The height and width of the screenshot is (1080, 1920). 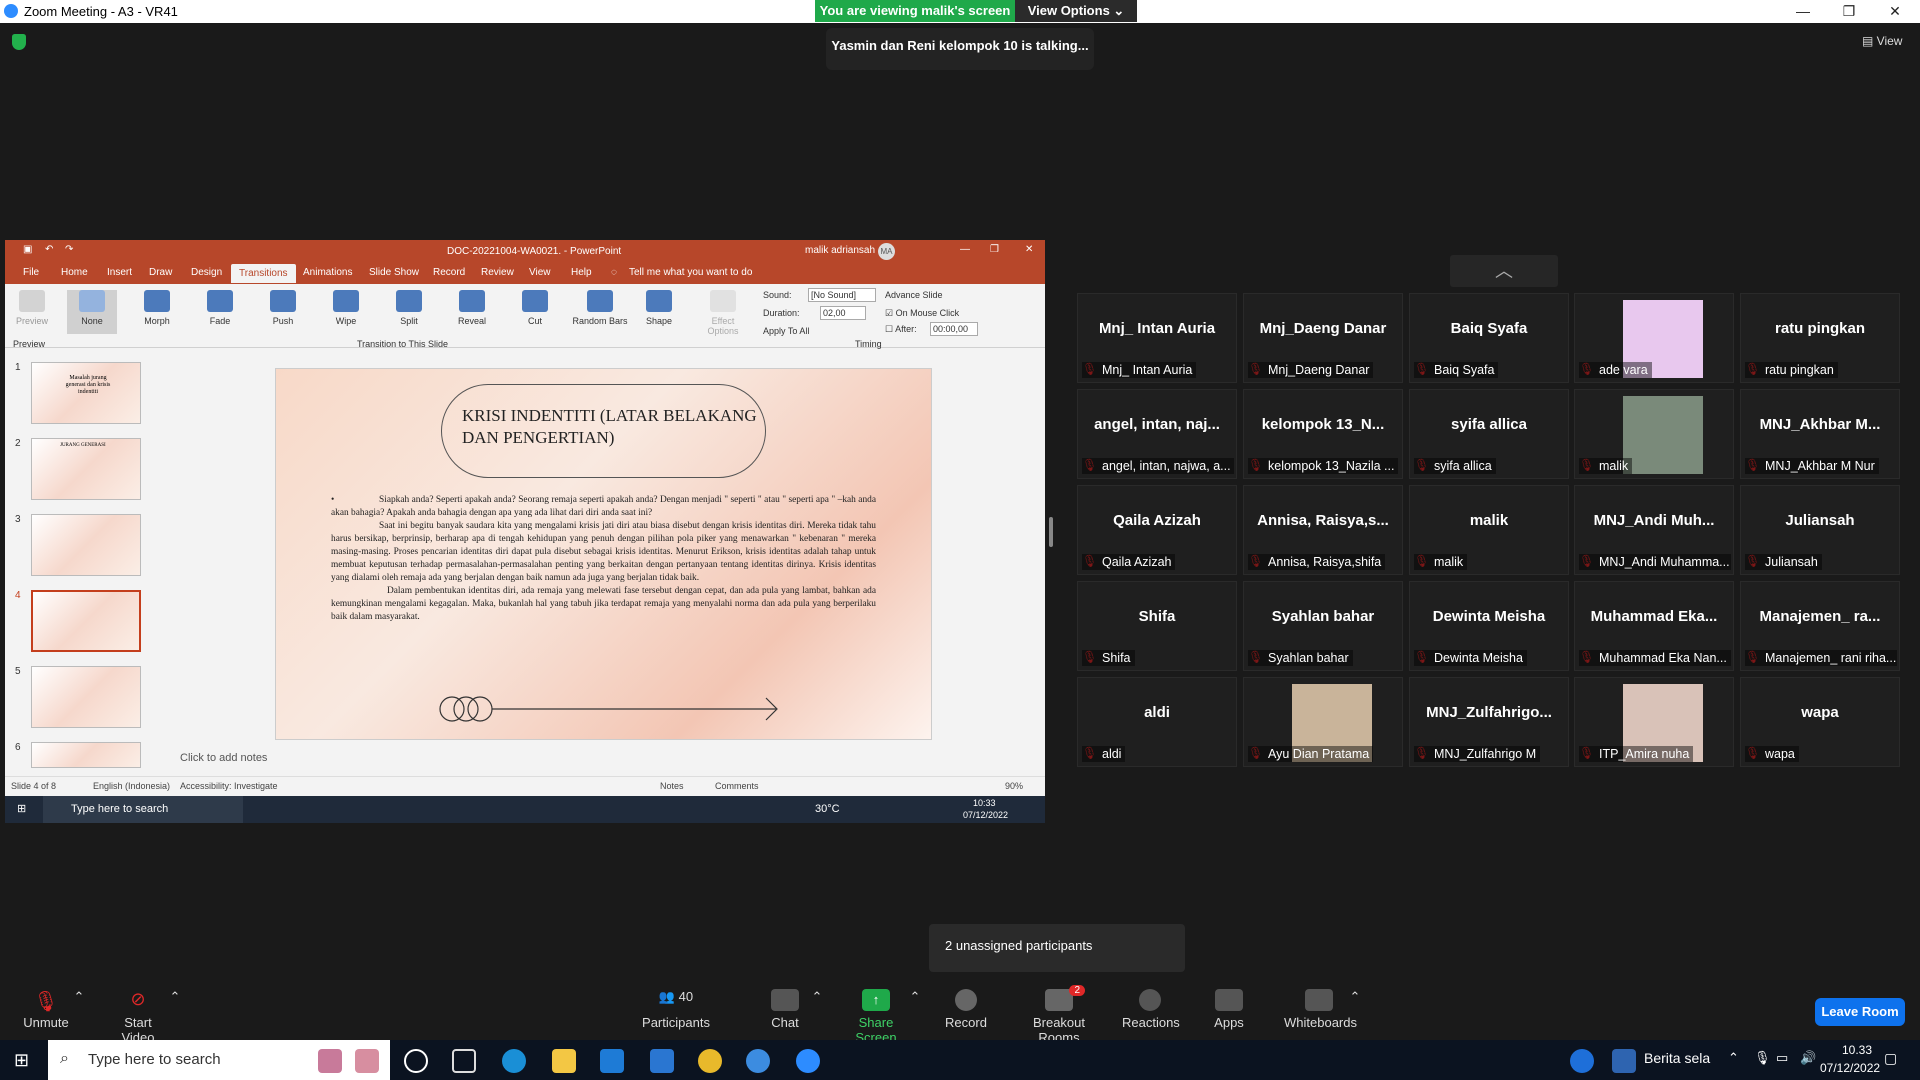 I want to click on tab-design: Design, so click(x=206, y=272).